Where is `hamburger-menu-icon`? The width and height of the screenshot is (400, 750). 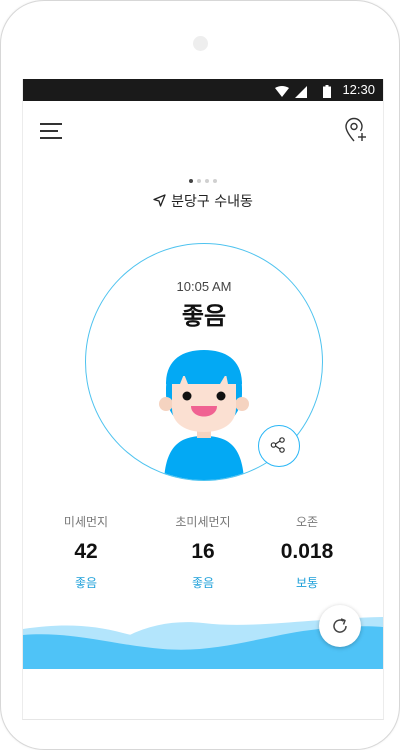 hamburger-menu-icon is located at coordinates (51, 124).